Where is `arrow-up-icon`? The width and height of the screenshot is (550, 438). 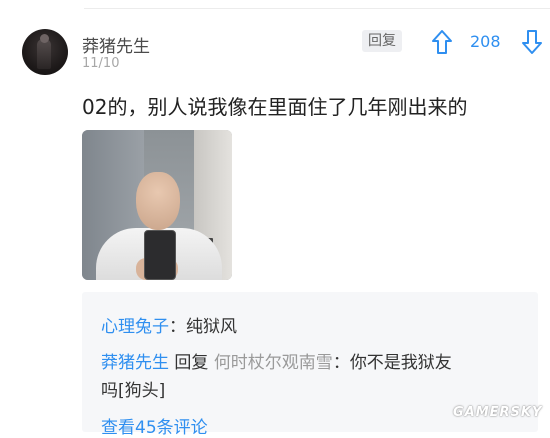
arrow-up-icon is located at coordinates (442, 42).